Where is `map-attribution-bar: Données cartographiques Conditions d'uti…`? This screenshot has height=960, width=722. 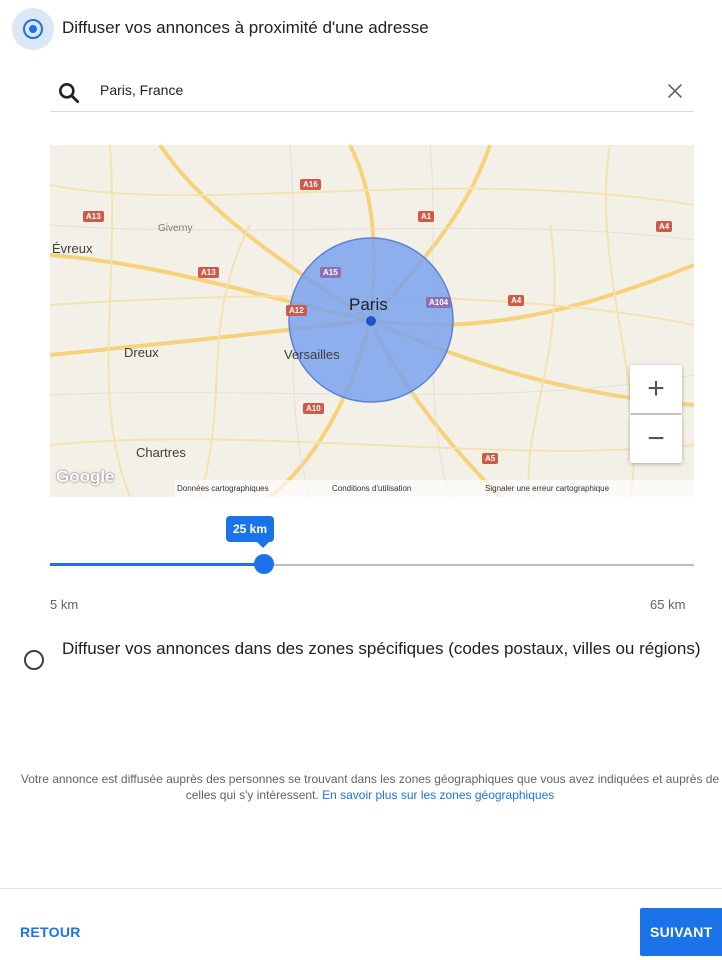 map-attribution-bar: Données cartographiques Conditions d'uti… is located at coordinates (434, 488).